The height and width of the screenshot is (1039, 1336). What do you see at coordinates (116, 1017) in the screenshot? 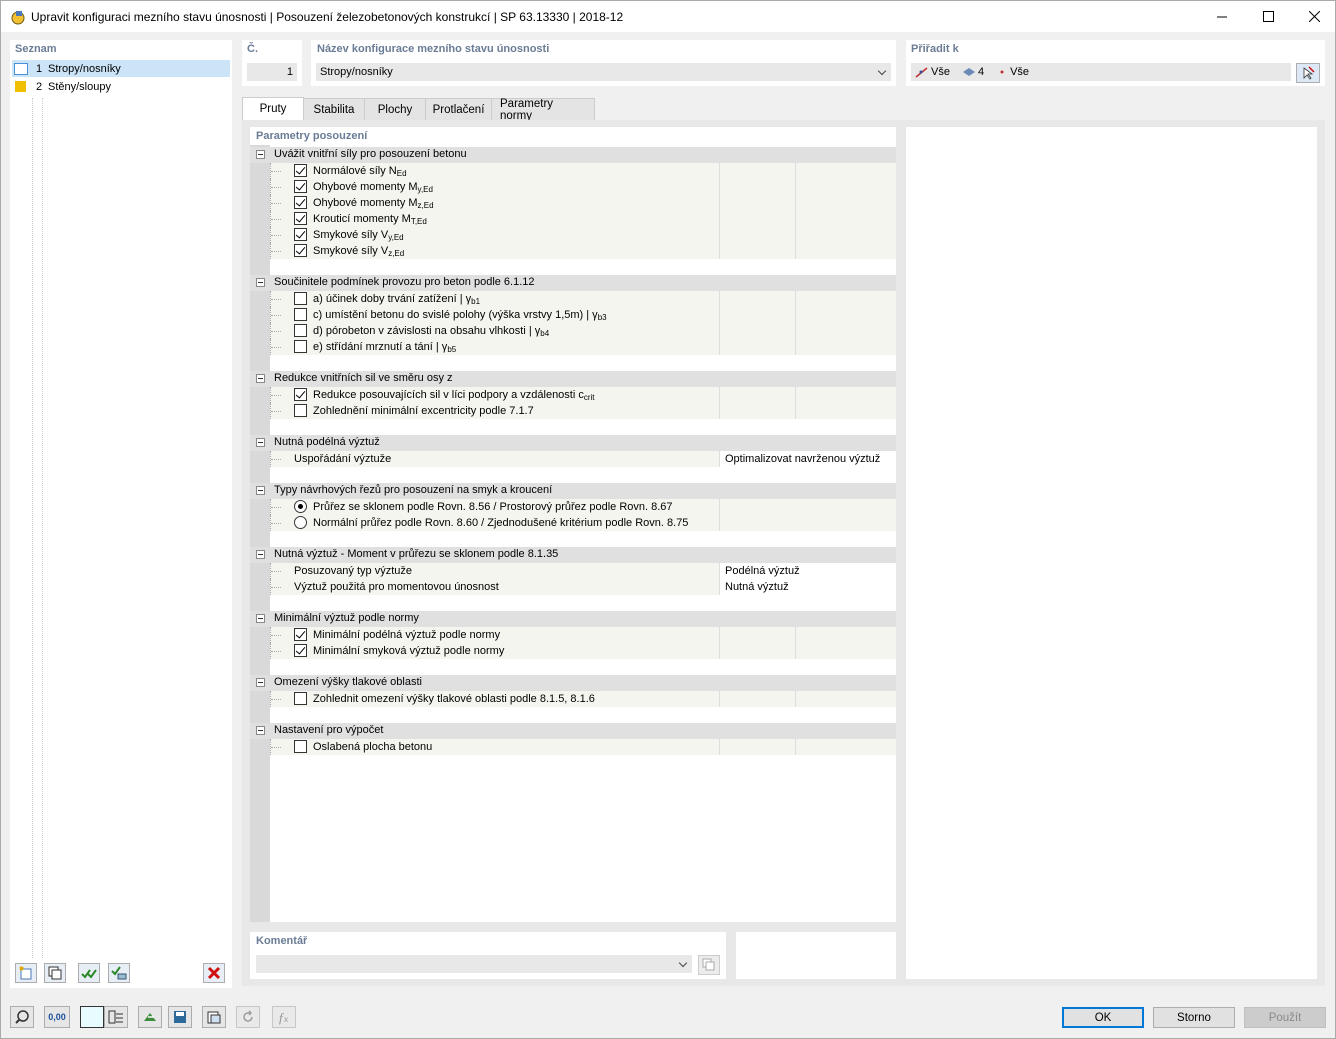
I see `units-button` at bounding box center [116, 1017].